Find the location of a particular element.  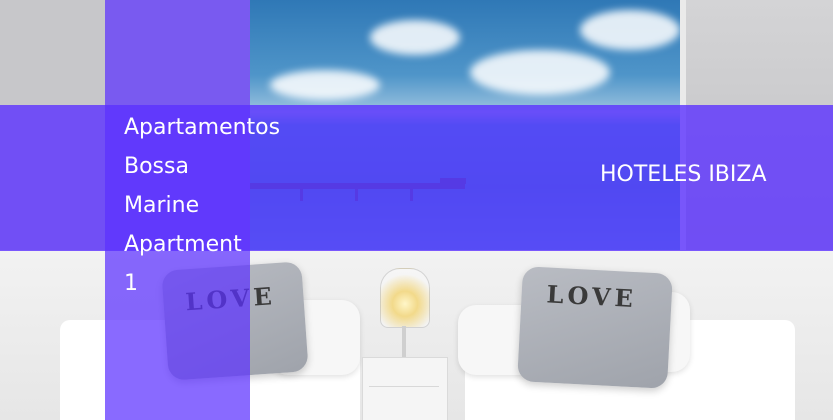

nightstand-drawer is located at coordinates (404, 401).